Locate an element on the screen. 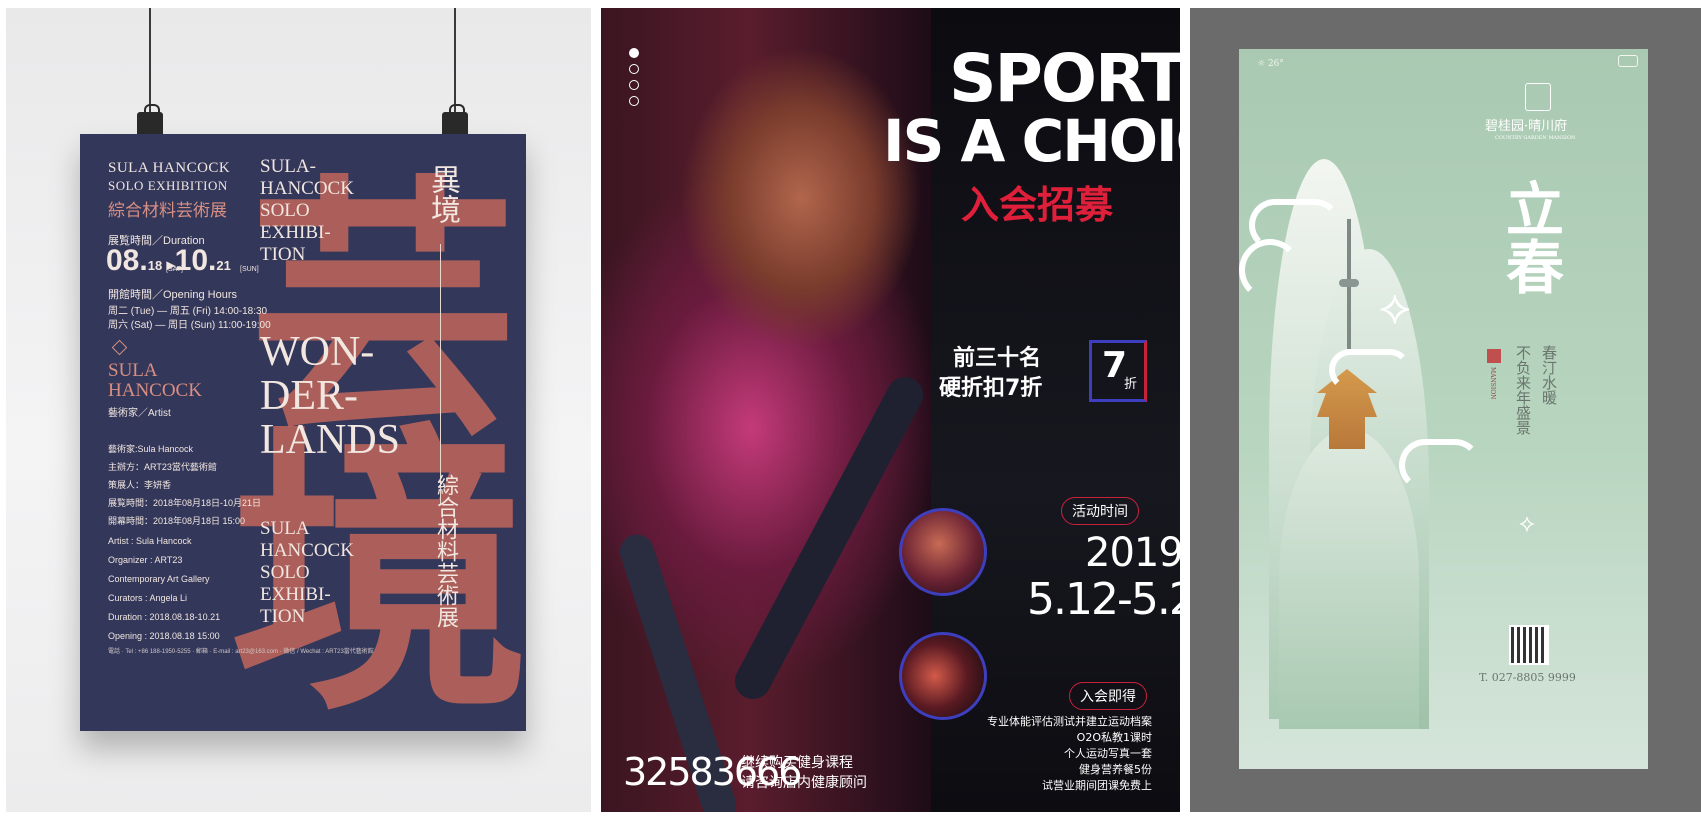 The height and width of the screenshot is (820, 1701). benefit-item: 个人运动写真一套 is located at coordinates (1108, 753).